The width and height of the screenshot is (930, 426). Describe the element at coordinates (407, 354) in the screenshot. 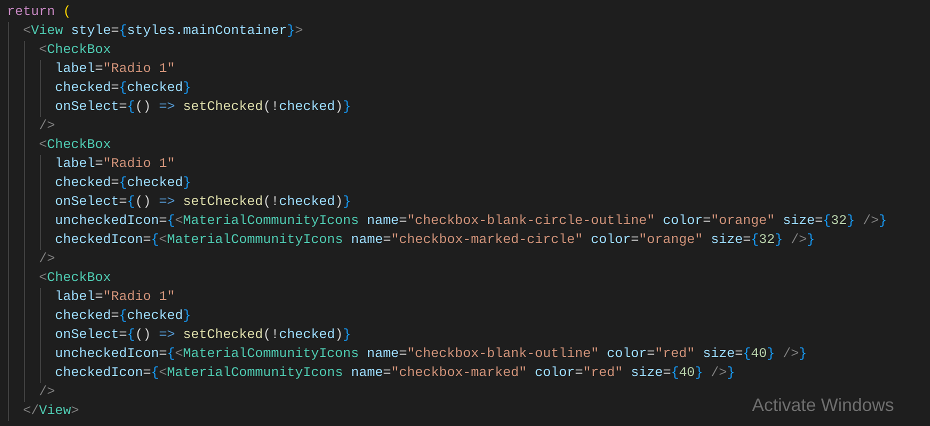

I see `code-line: uncheckedIcon={<MaterialCommunityIcons name="checkbox-blank-outline" color="red" size={40} />}` at that location.